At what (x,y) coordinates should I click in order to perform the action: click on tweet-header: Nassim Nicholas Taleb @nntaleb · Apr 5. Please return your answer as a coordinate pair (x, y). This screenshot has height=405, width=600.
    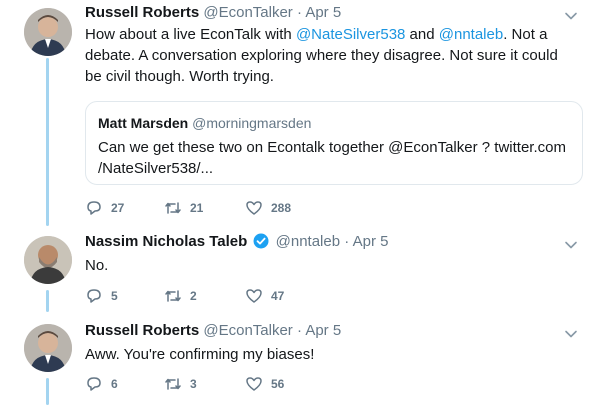
    Looking at the image, I should click on (236, 242).